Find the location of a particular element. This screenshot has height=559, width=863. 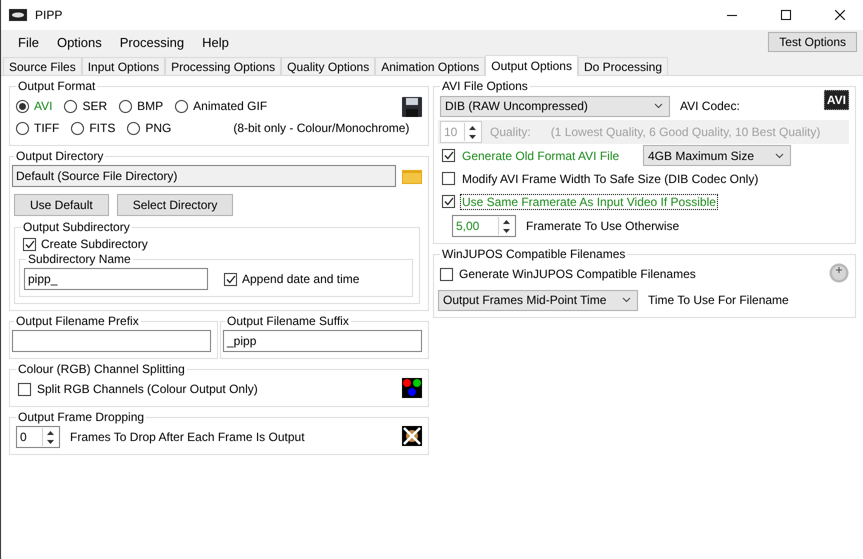

tab: Processing Options is located at coordinates (223, 66).